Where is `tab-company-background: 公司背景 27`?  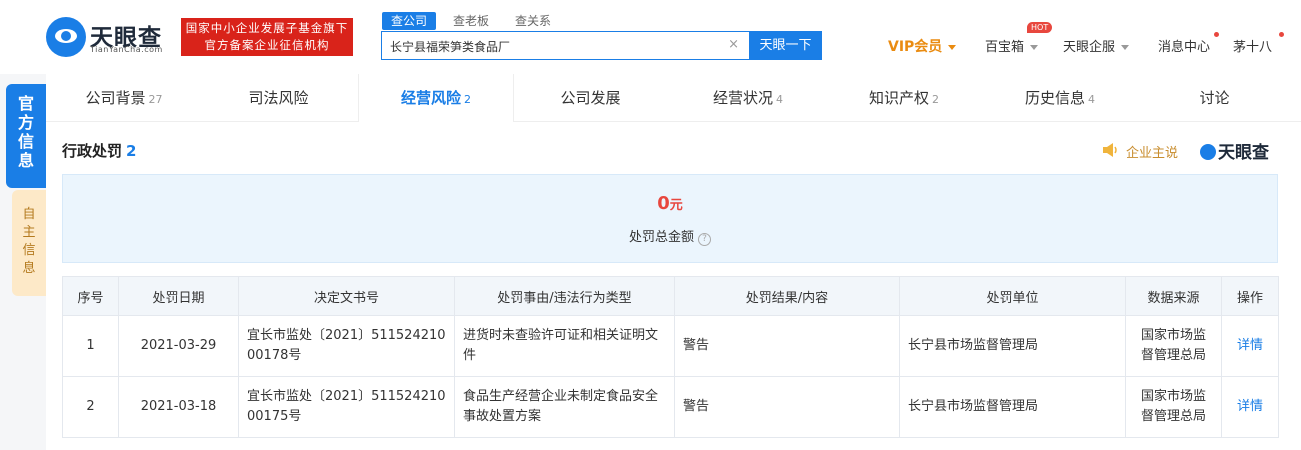
tab-company-background: 公司背景 27 is located at coordinates (124, 98).